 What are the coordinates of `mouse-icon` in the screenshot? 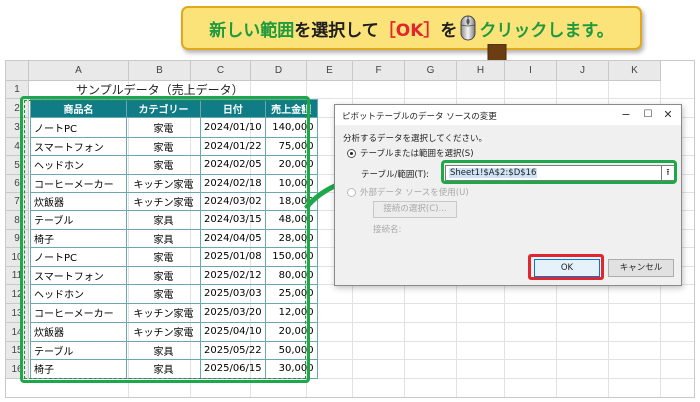 It's located at (468, 28).